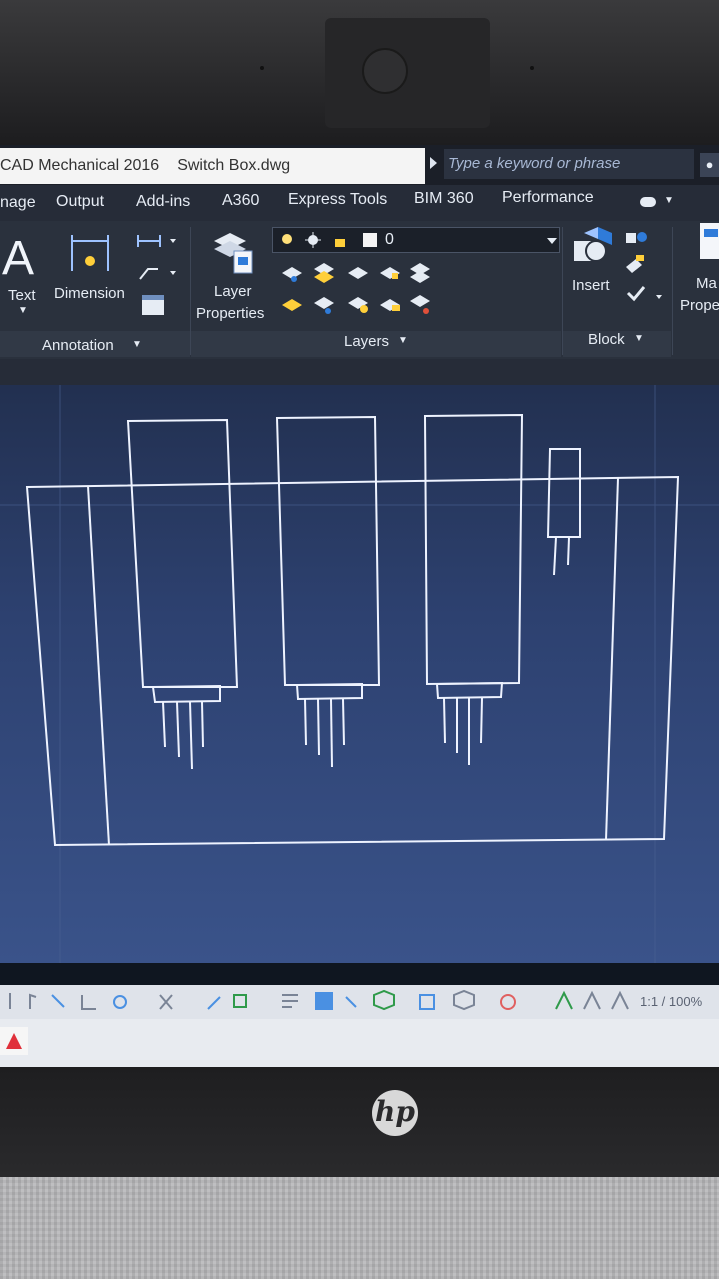 The image size is (719, 1279). What do you see at coordinates (359, 372) in the screenshot?
I see `ribbon-bottom-gap` at bounding box center [359, 372].